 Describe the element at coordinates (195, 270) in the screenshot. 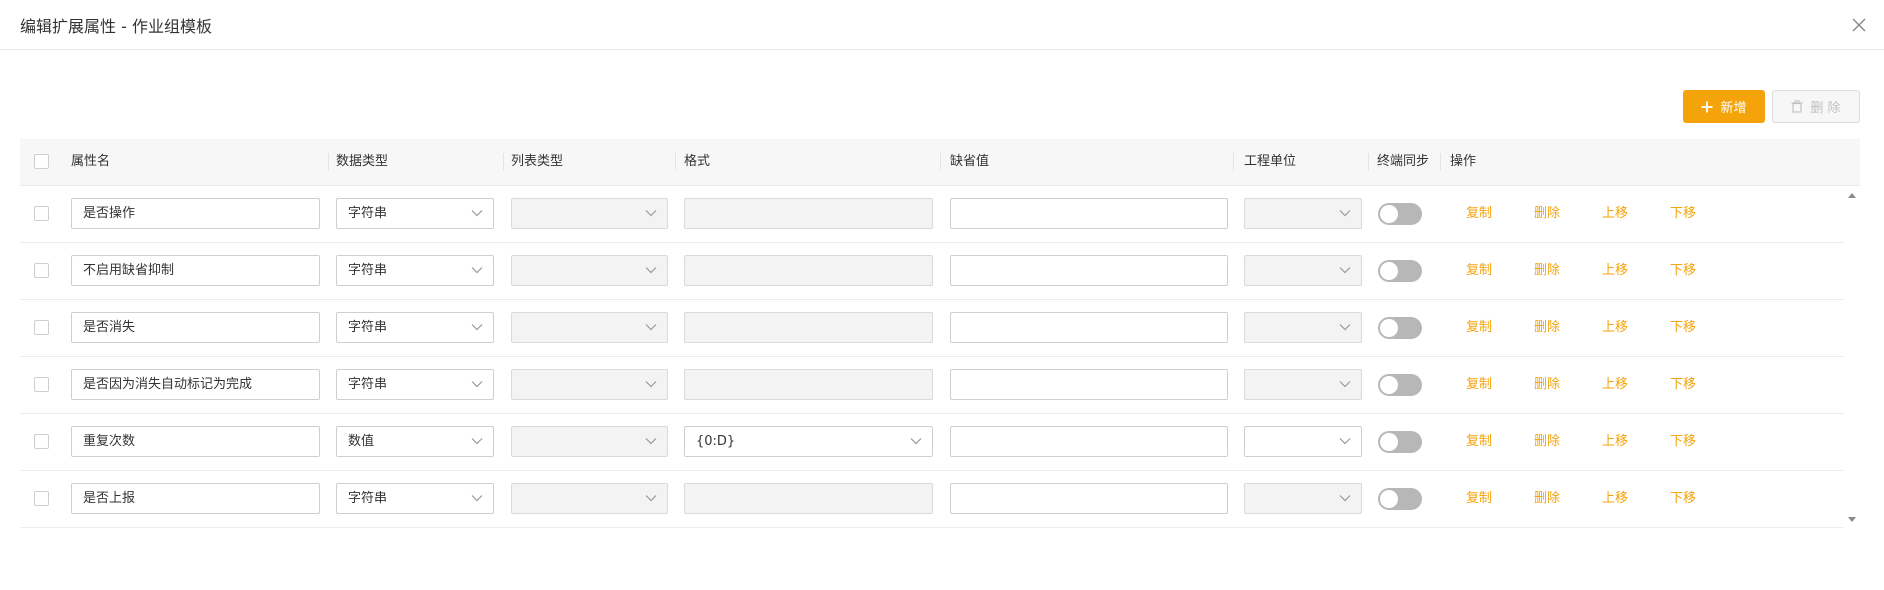

I see `attribute-name-input: 不启用缺省抑制` at that location.